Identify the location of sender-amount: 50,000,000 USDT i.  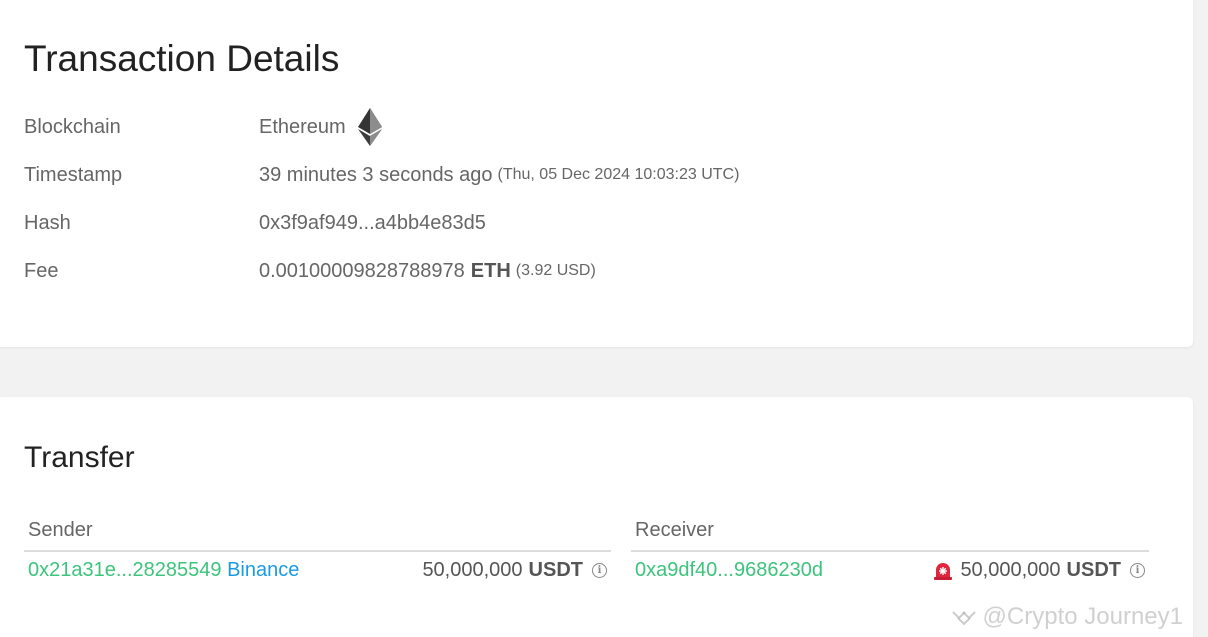
(514, 570).